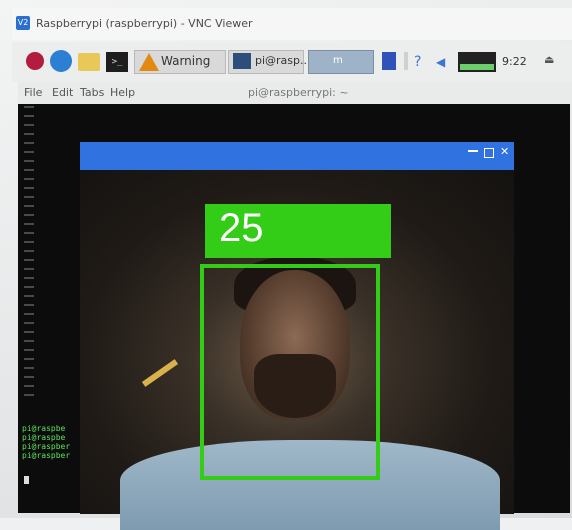  I want to click on warning-icon, so click(149, 62).